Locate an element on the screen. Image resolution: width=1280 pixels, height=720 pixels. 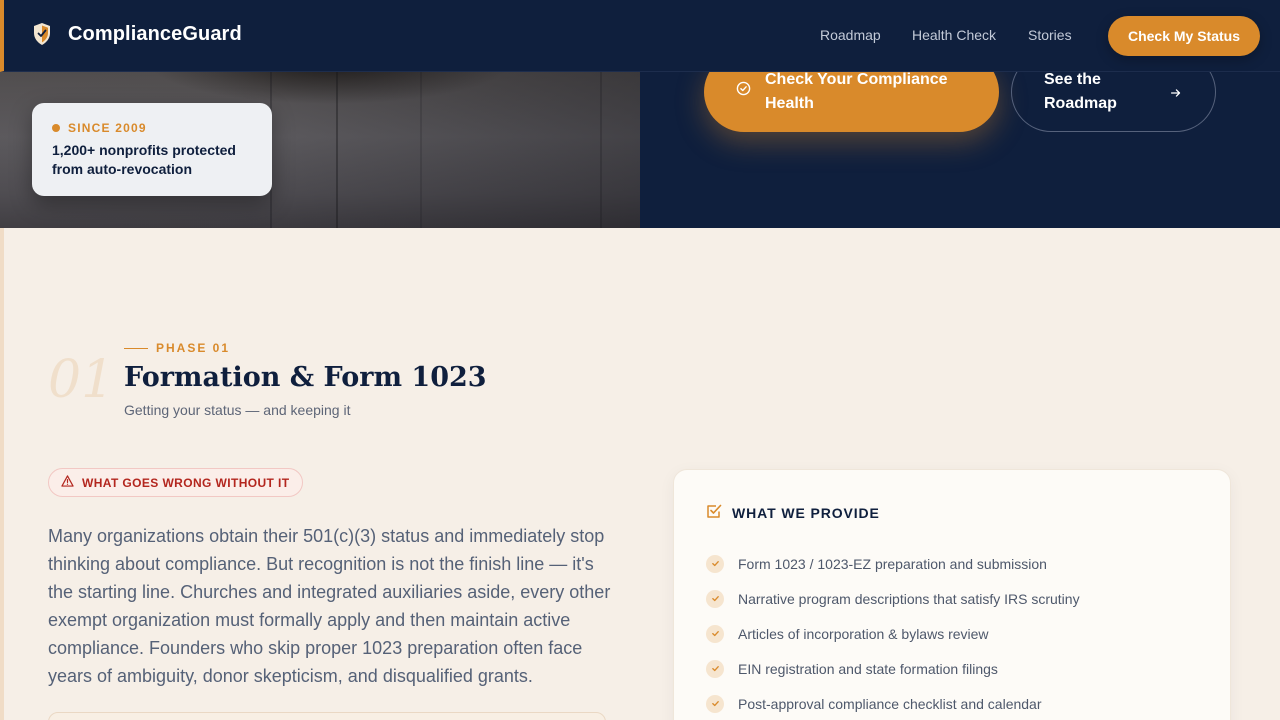
check-my-status-button: Check My Status is located at coordinates (1184, 36).